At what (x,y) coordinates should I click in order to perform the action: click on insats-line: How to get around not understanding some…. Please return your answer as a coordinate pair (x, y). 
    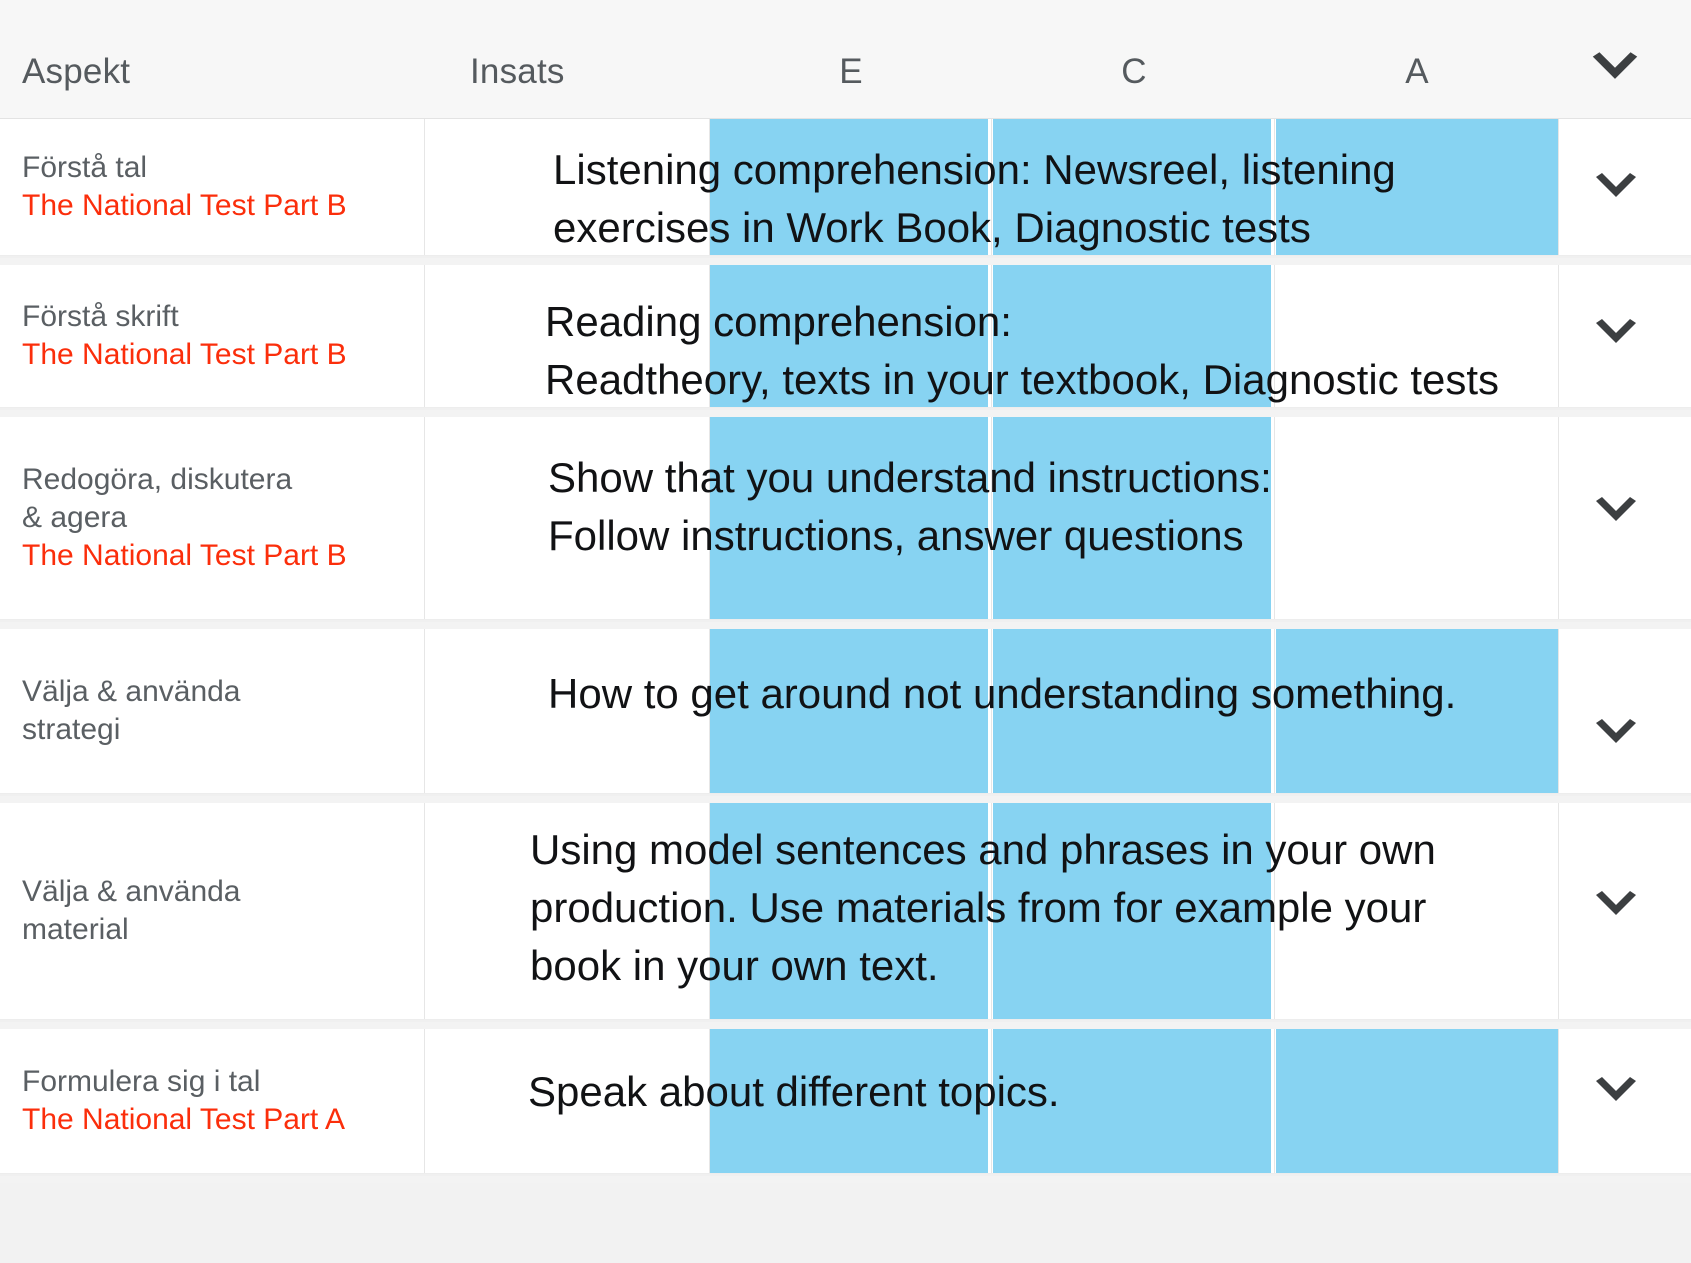
    Looking at the image, I should click on (1002, 693).